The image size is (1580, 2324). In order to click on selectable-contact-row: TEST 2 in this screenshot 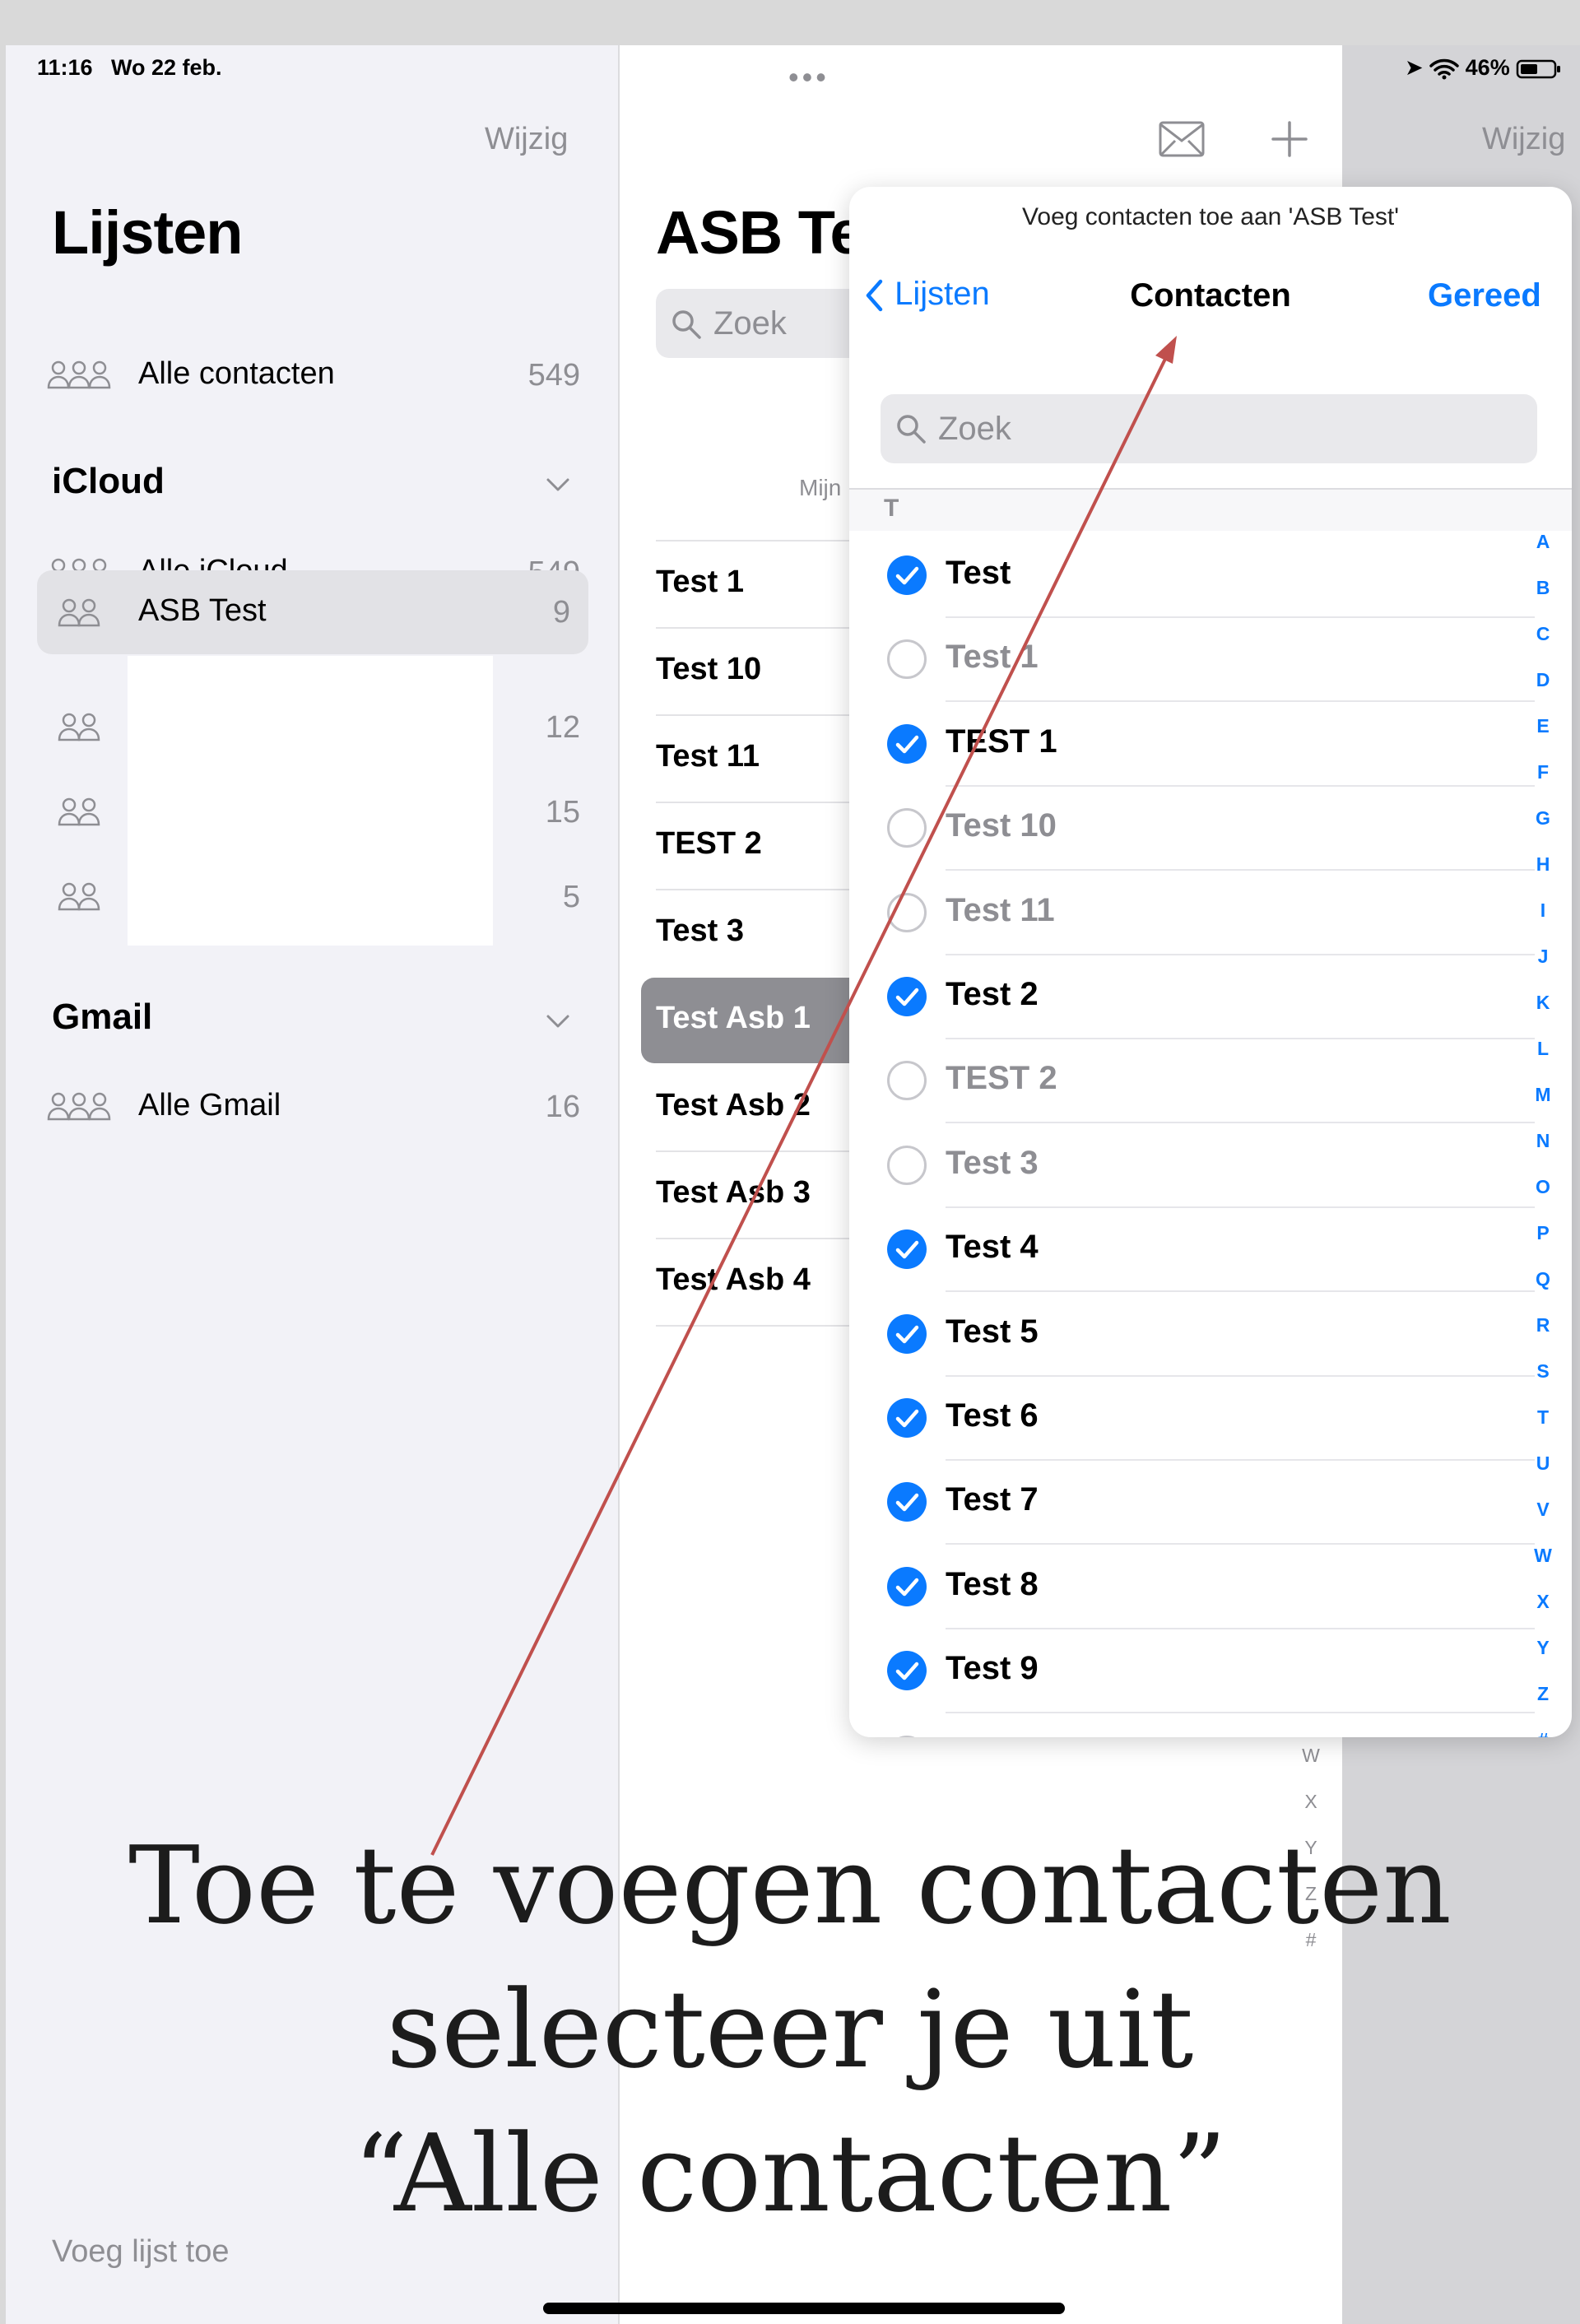, I will do `click(1210, 1080)`.